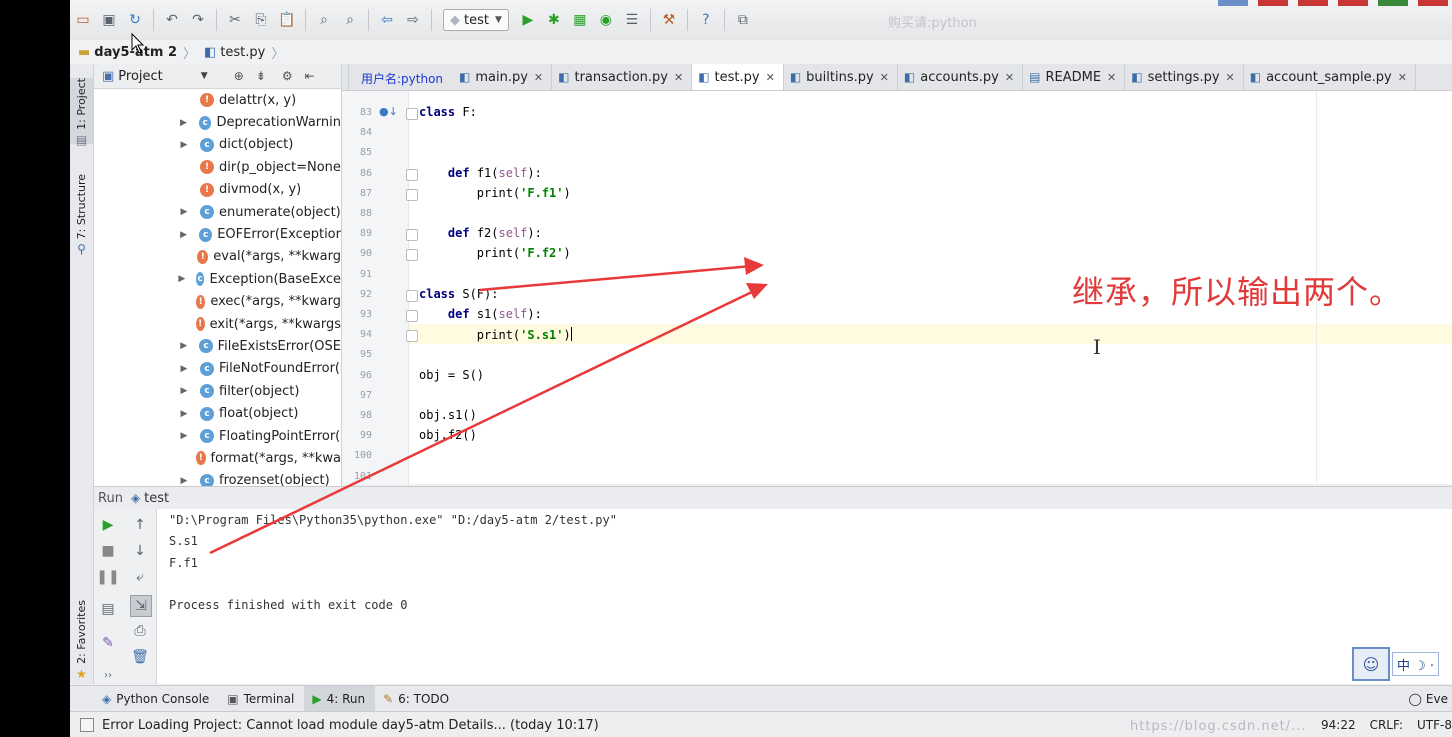 Image resolution: width=1452 pixels, height=737 pixels. What do you see at coordinates (1330, 77) in the screenshot?
I see `editor-tab: ◧ account_sample.py ✕` at bounding box center [1330, 77].